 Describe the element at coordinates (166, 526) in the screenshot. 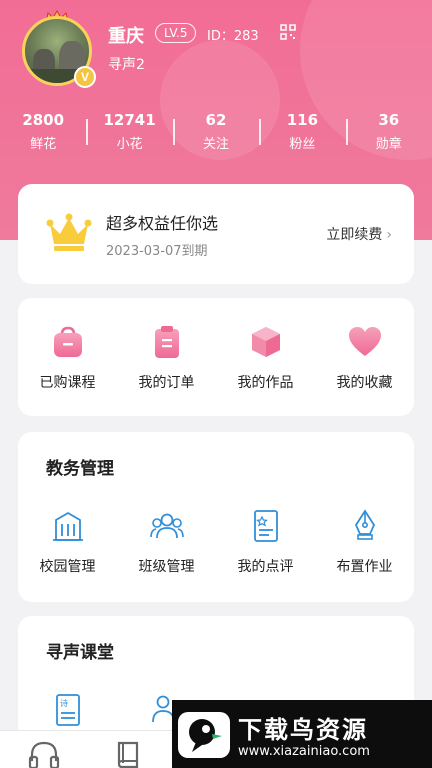

I see `group-icon` at that location.